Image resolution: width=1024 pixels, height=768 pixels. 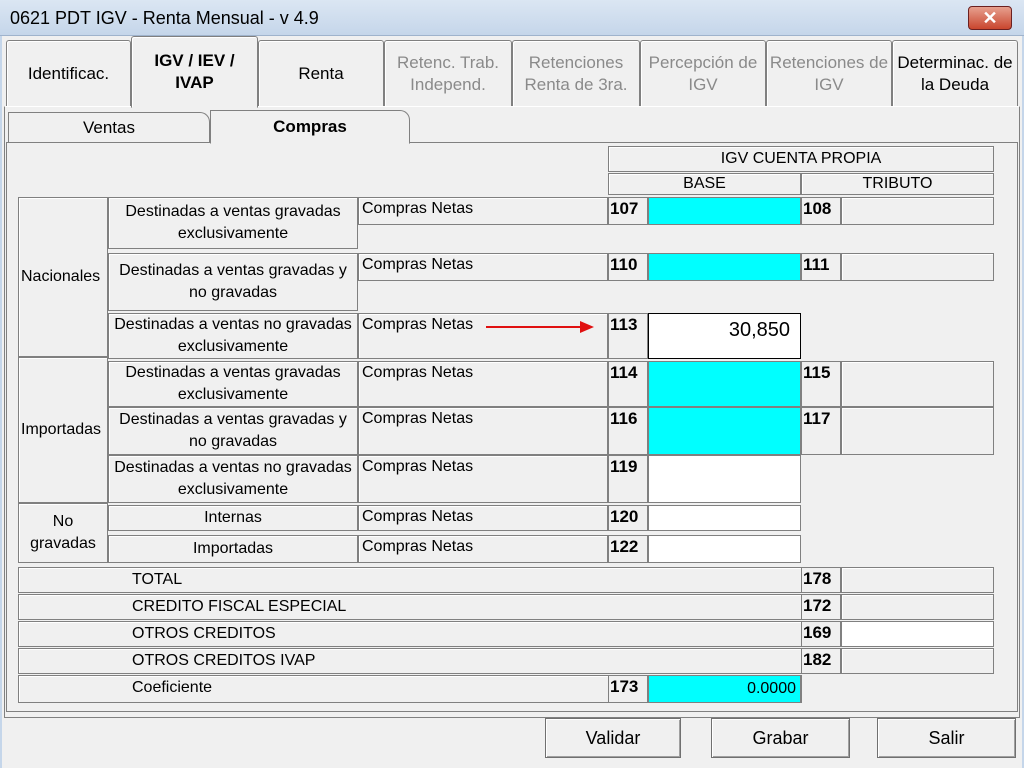 What do you see at coordinates (724, 689) in the screenshot?
I see `field-173: 0.0000` at bounding box center [724, 689].